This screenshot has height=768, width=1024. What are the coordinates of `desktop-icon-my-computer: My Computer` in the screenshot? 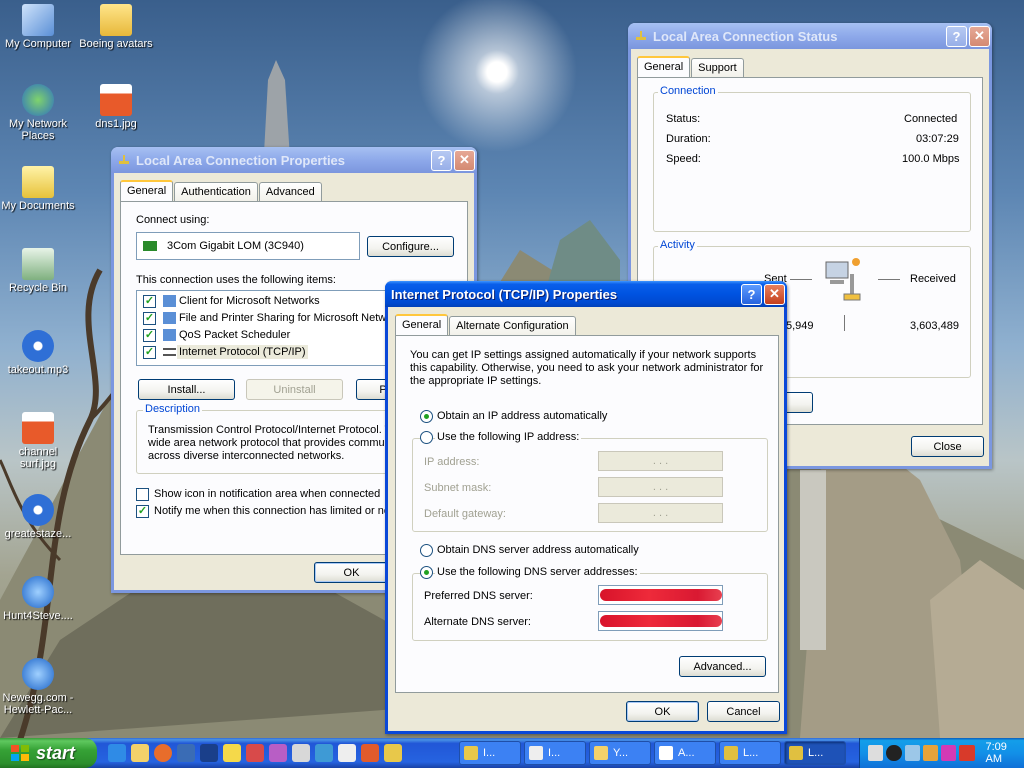 It's located at (38, 27).